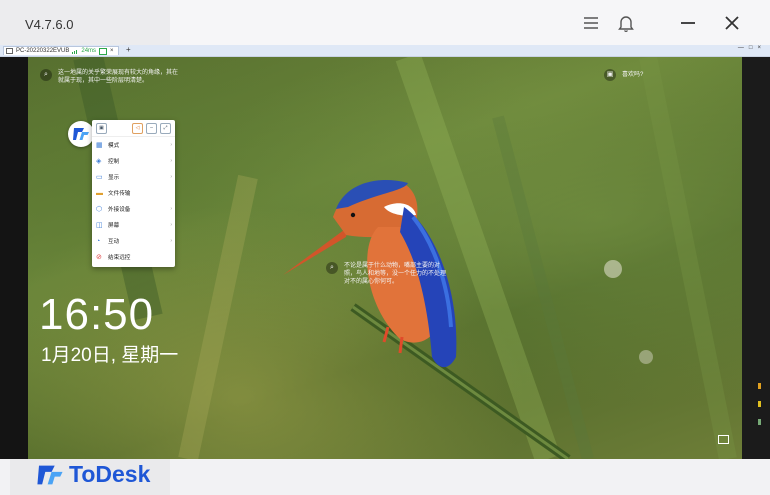 The image size is (770, 495). Describe the element at coordinates (385, 23) in the screenshot. I see `title-bar: V4.7.6.0` at that location.